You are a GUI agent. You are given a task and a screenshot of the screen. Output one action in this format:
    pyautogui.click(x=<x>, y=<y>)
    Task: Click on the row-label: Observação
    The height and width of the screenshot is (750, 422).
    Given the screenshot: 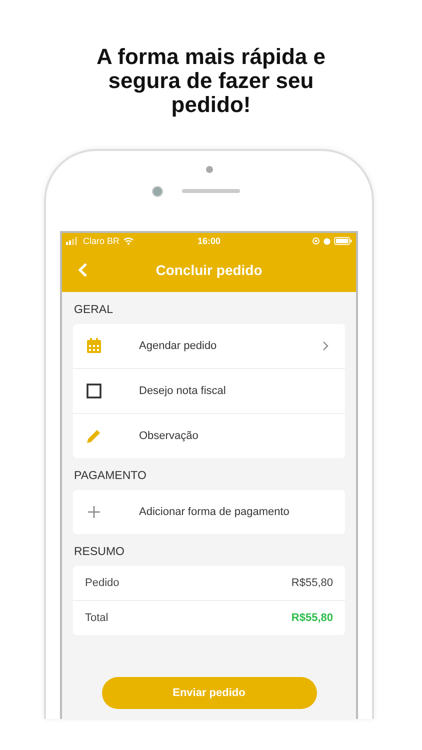 What is the action you would take?
    pyautogui.click(x=169, y=436)
    